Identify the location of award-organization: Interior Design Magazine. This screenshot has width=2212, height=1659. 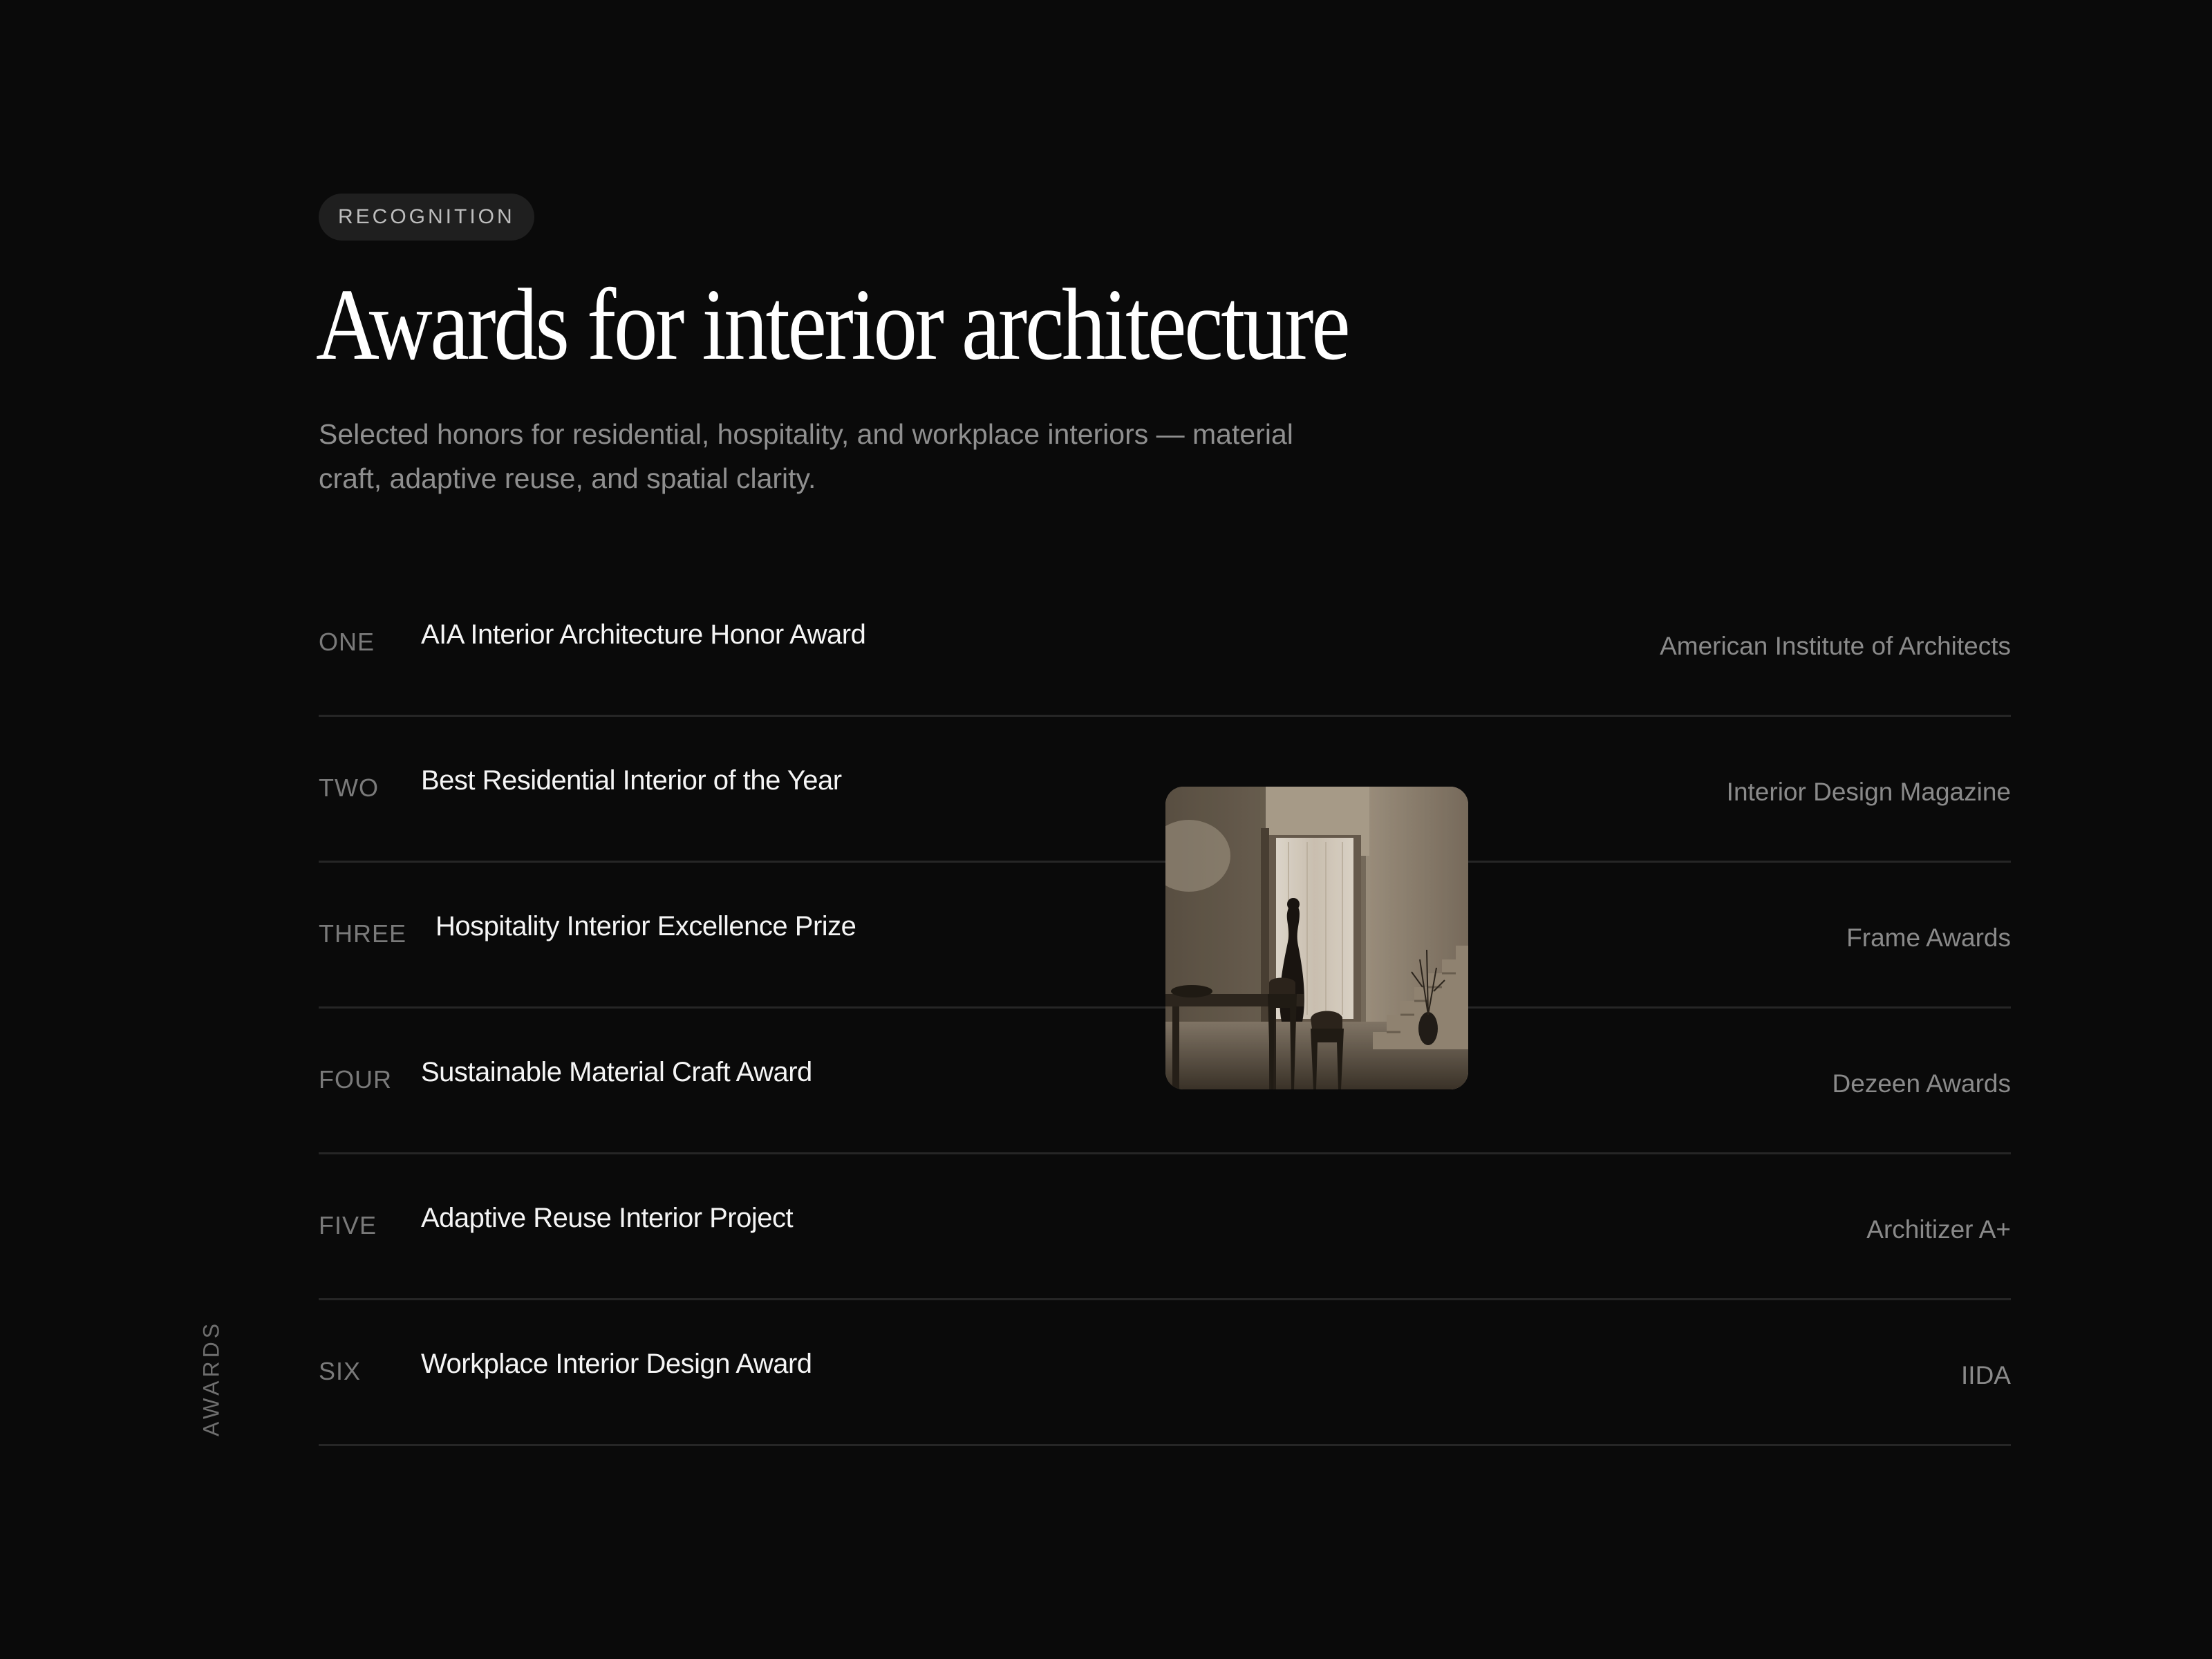
(1868, 792).